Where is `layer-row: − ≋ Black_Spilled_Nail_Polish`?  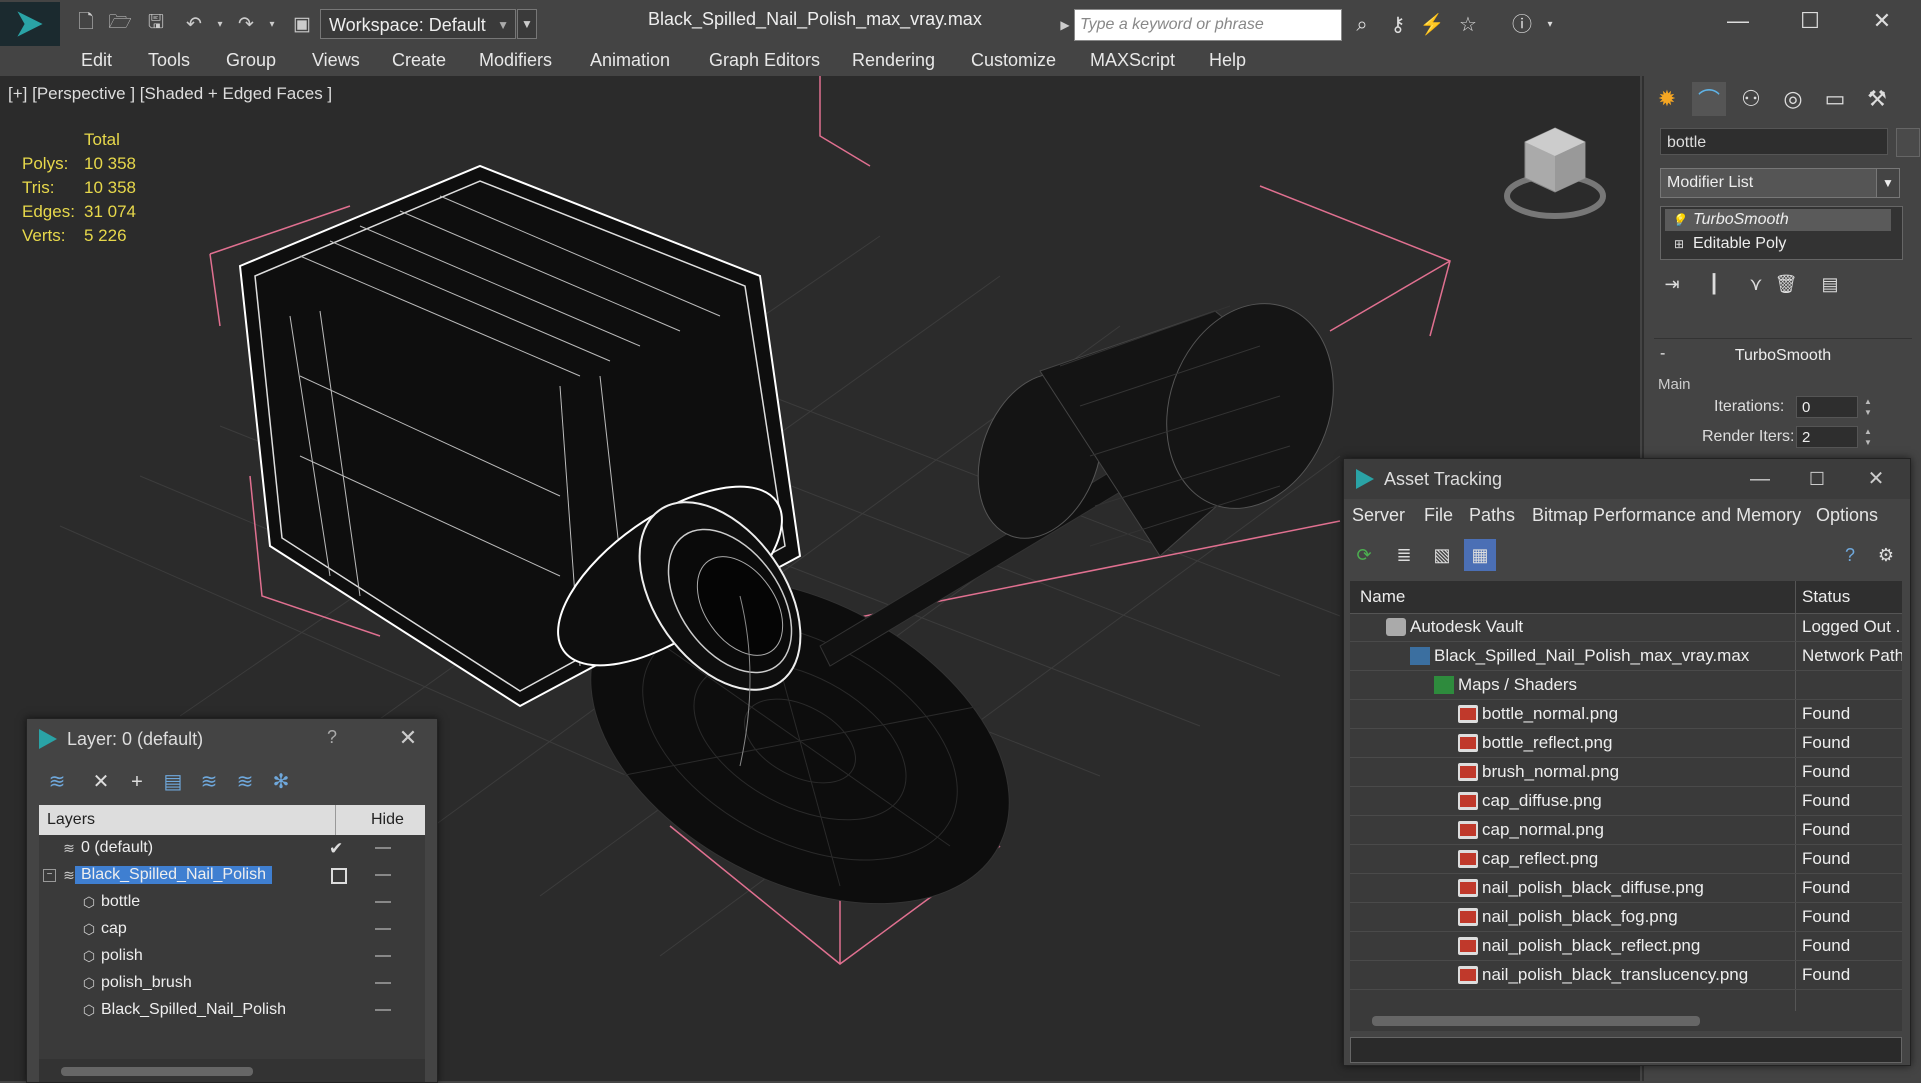 layer-row: − ≋ Black_Spilled_Nail_Polish is located at coordinates (232, 875).